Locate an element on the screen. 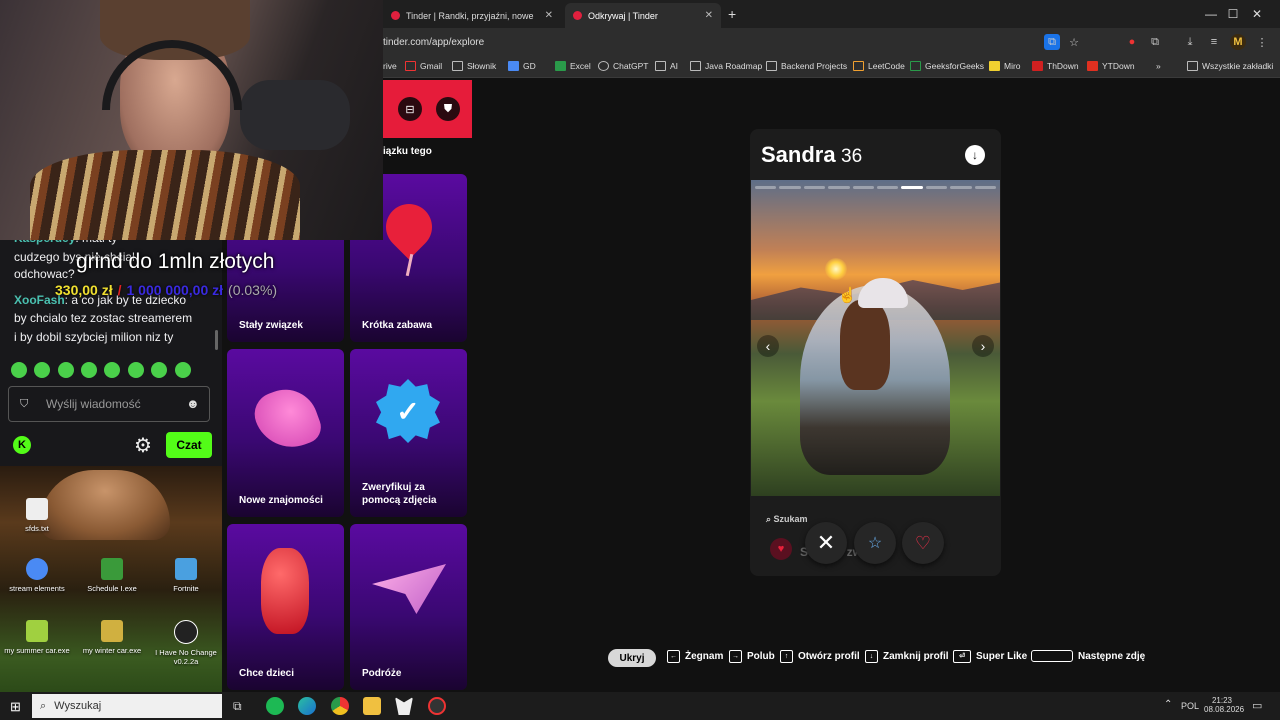 This screenshot has width=1280, height=720. bookmark-item: rive is located at coordinates (390, 66).